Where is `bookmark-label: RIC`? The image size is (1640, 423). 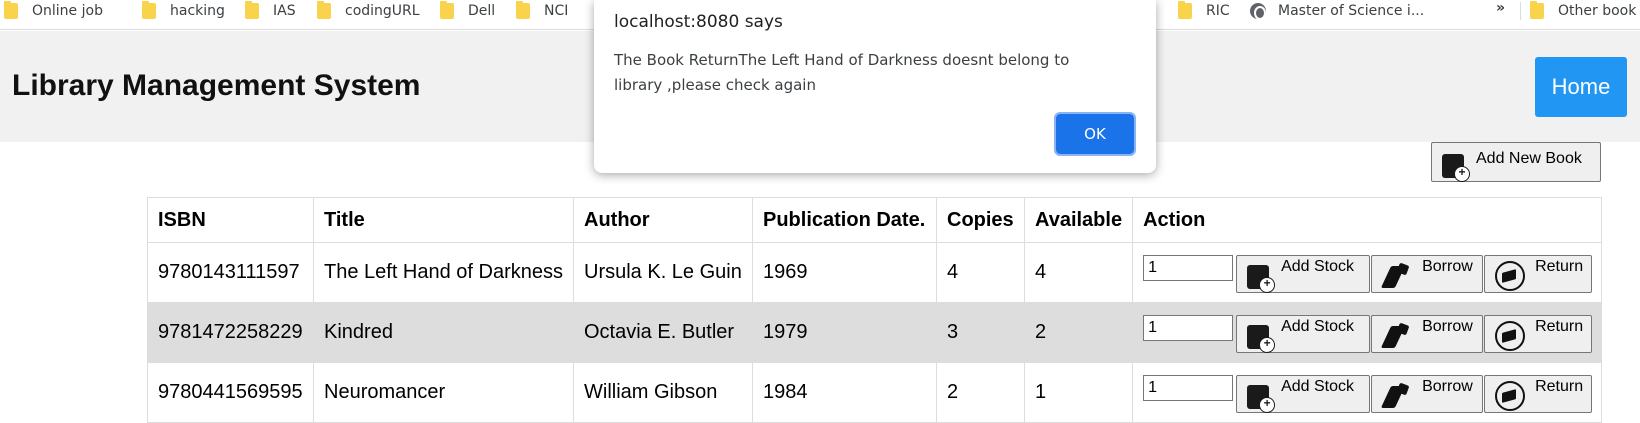
bookmark-label: RIC is located at coordinates (1218, 11).